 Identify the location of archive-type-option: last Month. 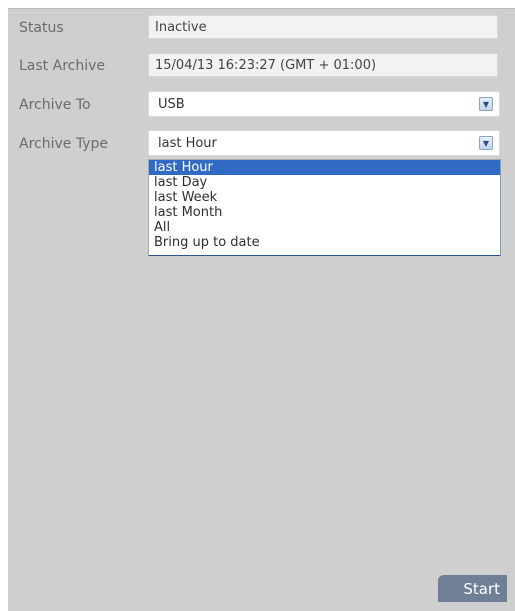
(324, 212).